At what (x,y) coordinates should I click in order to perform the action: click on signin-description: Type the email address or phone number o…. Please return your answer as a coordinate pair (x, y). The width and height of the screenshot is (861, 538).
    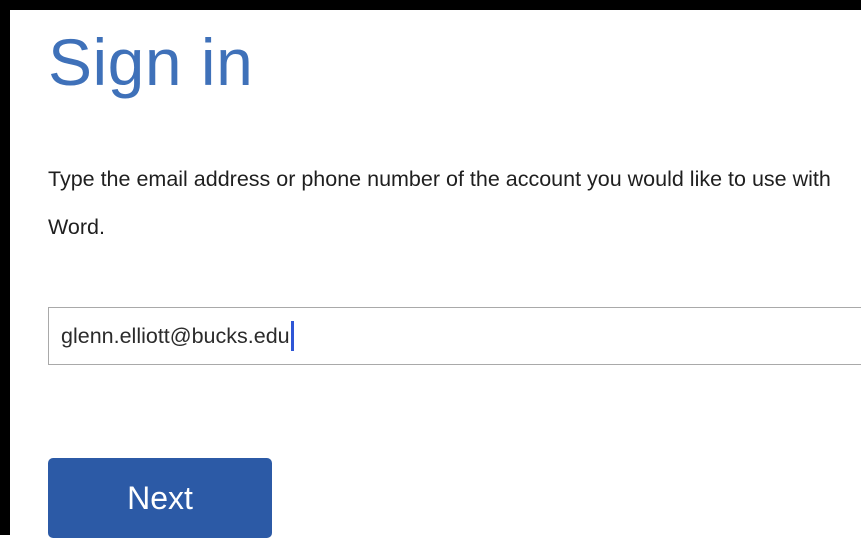
    Looking at the image, I should click on (439, 203).